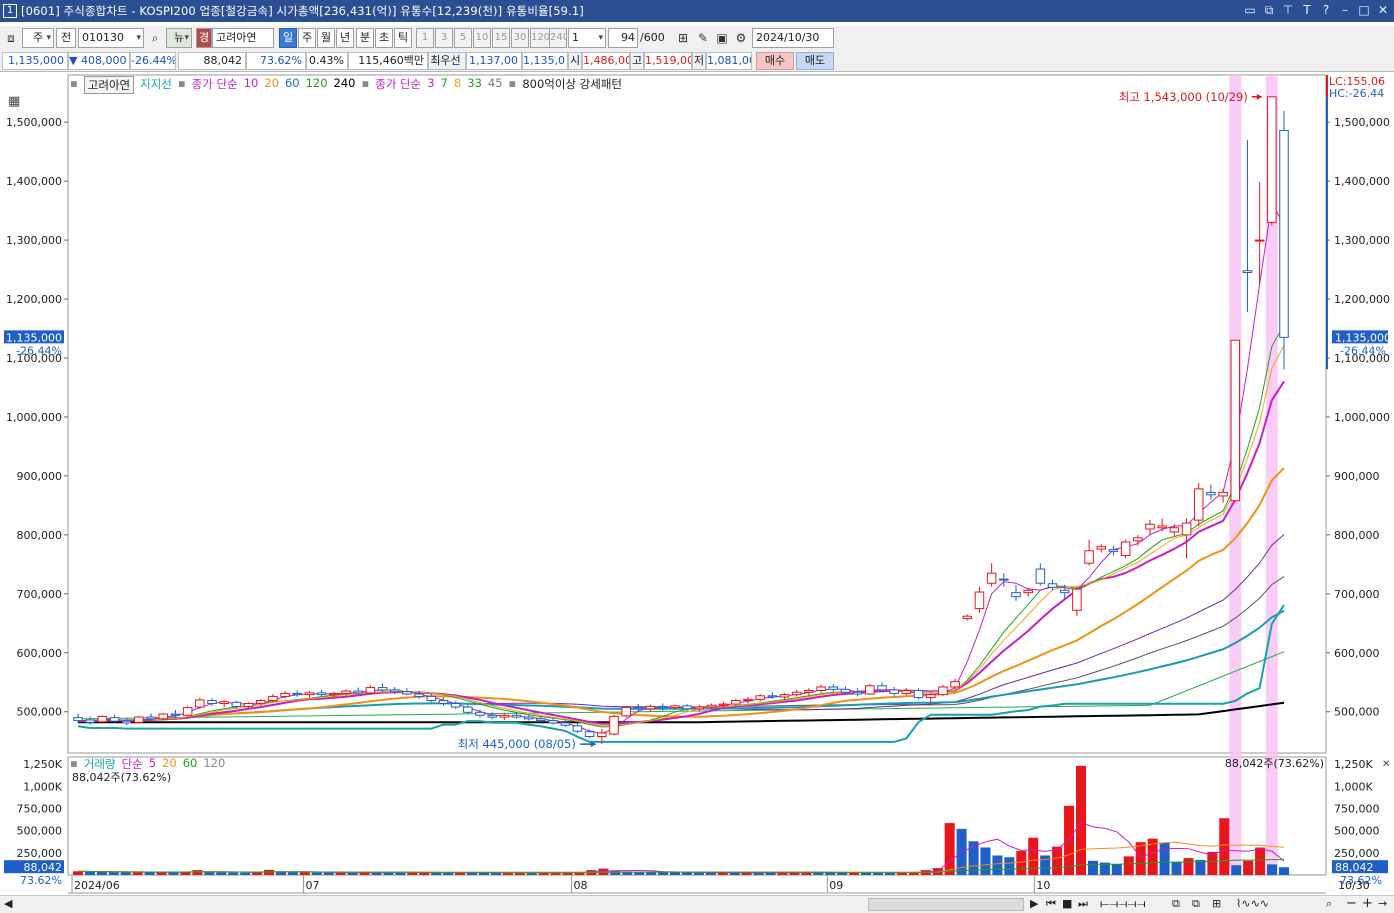 The width and height of the screenshot is (1394, 913). What do you see at coordinates (1051, 904) in the screenshot?
I see `rewind-icon: ⏮` at bounding box center [1051, 904].